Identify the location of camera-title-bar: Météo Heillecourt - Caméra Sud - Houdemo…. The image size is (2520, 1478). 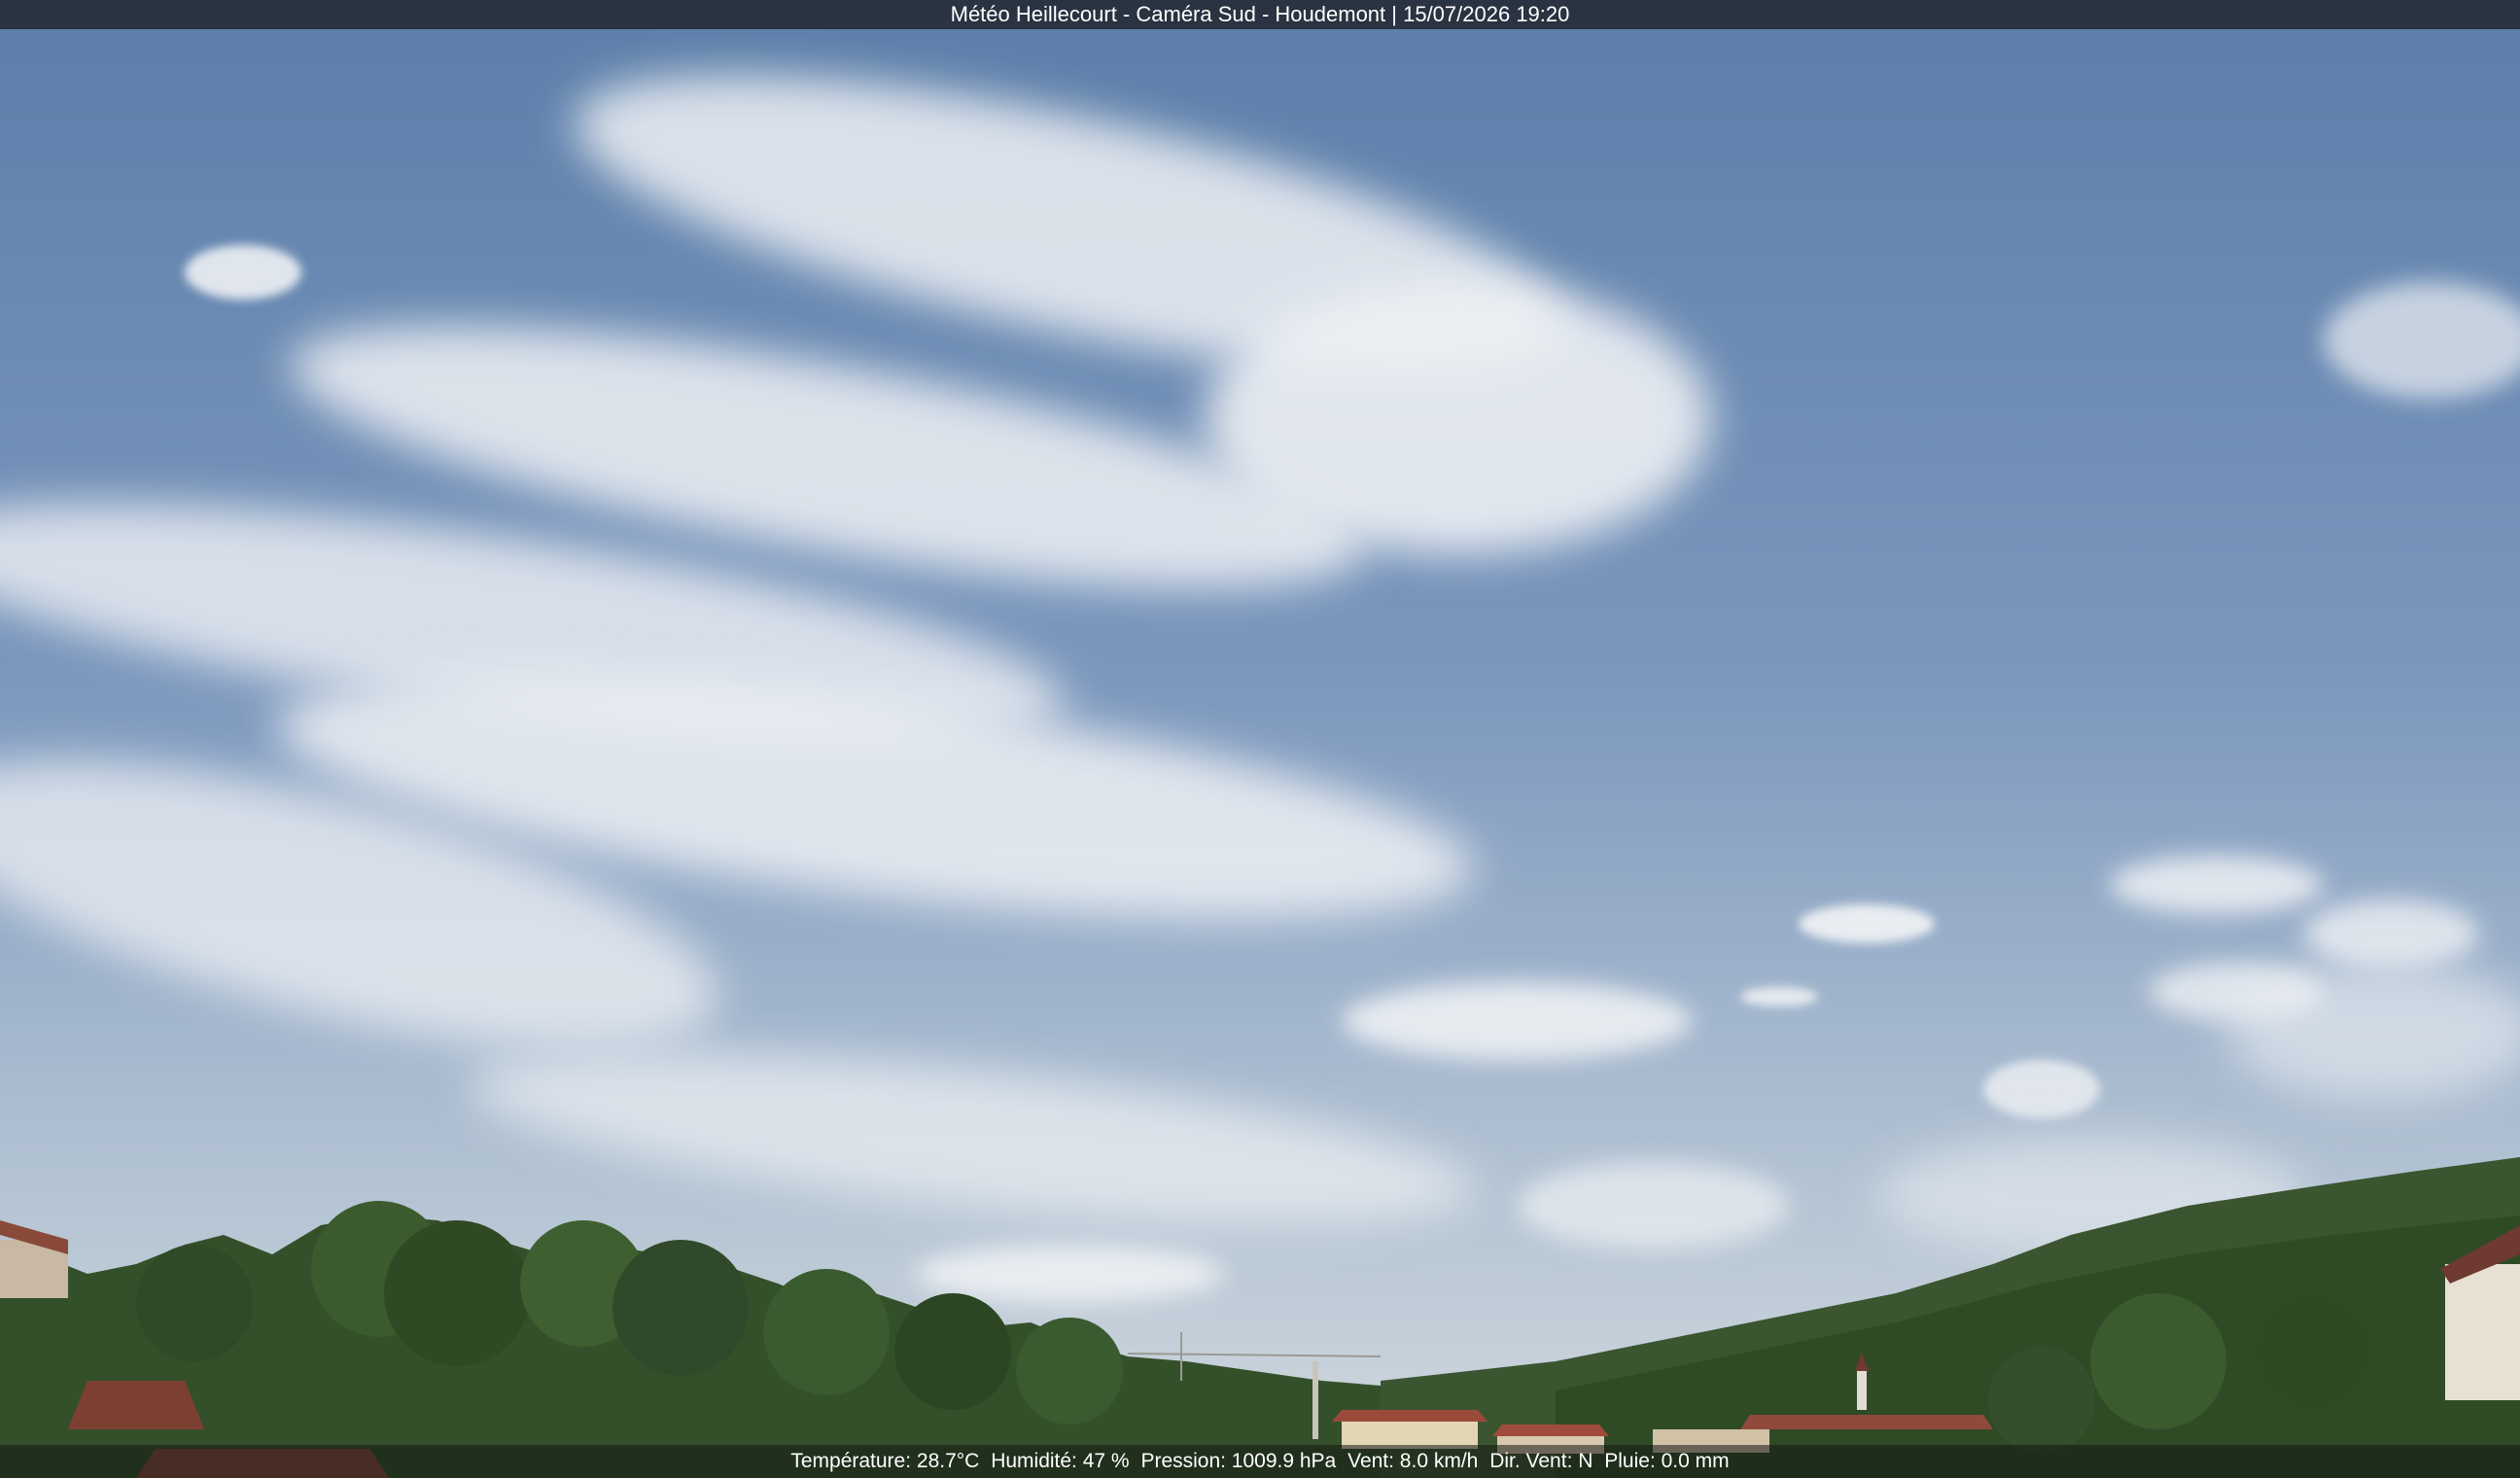
(1260, 14).